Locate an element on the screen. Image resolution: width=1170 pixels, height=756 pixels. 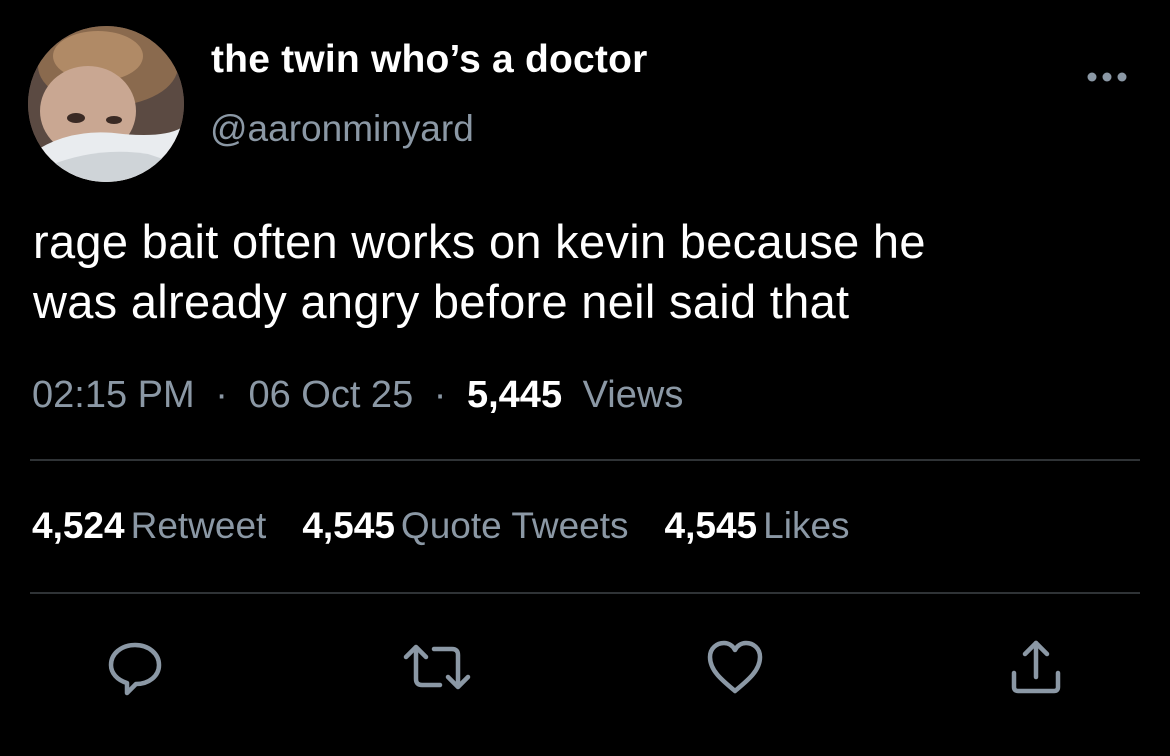
retweets-stat: 4,524 Retweet is located at coordinates (149, 526).